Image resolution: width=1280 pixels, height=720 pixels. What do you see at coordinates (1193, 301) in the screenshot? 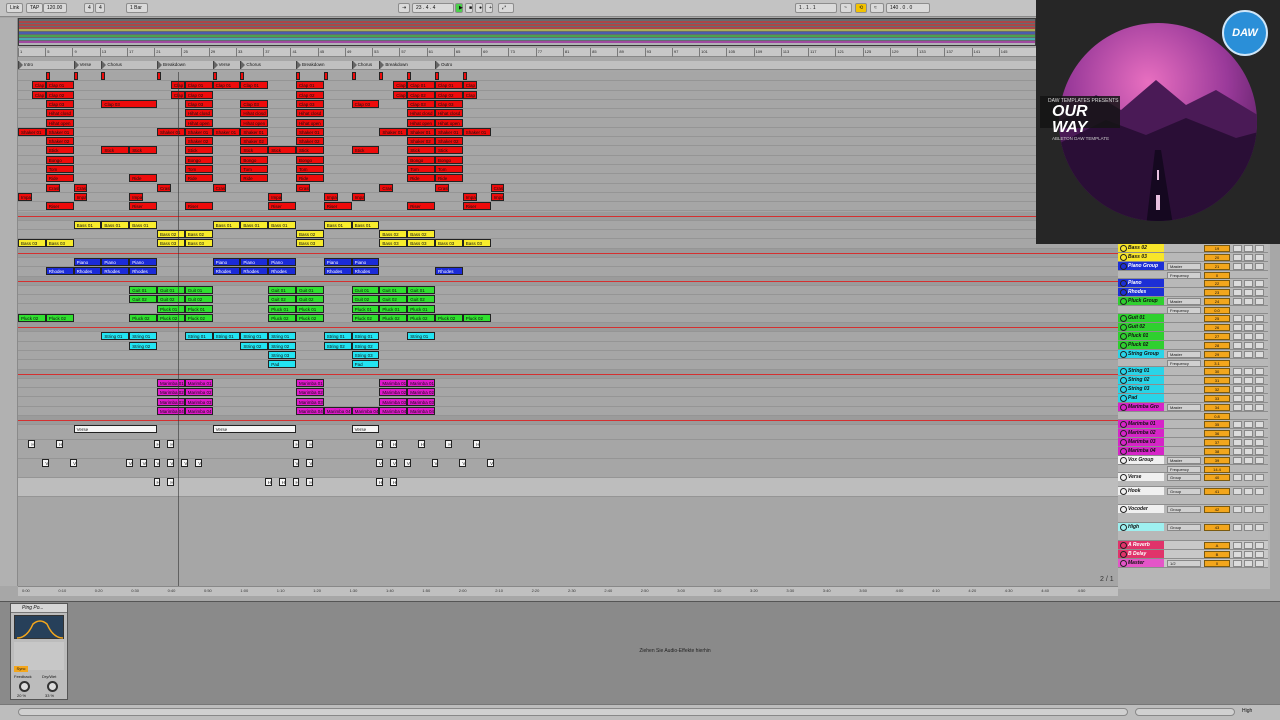
I see `track-header-pluck-group: Pluck Group Master 24` at bounding box center [1193, 301].